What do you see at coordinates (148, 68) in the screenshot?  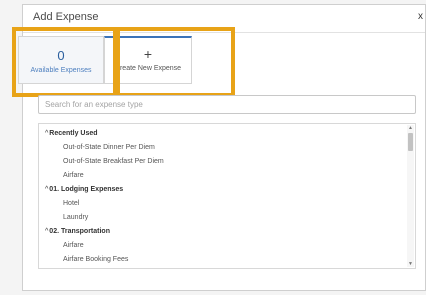 I see `create-new-expense-label: Create New Expense` at bounding box center [148, 68].